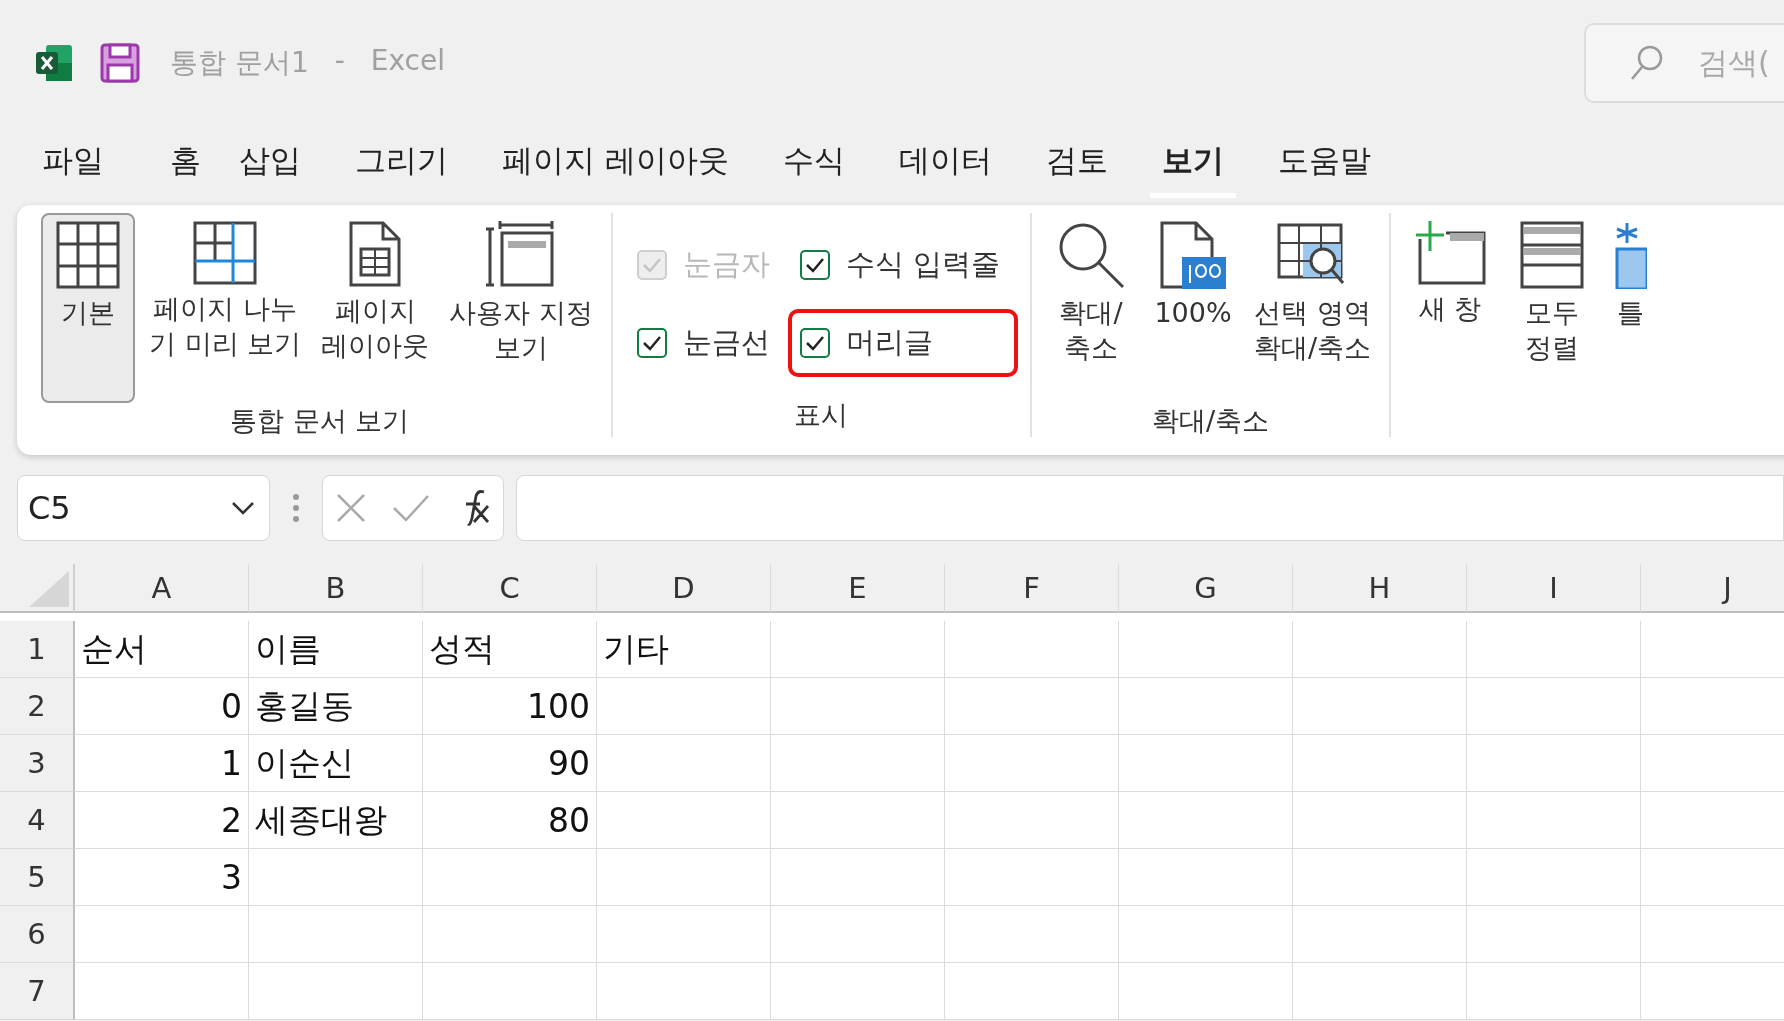 The height and width of the screenshot is (1021, 1784). I want to click on custom-view-button: 사용자 지정 보기, so click(521, 308).